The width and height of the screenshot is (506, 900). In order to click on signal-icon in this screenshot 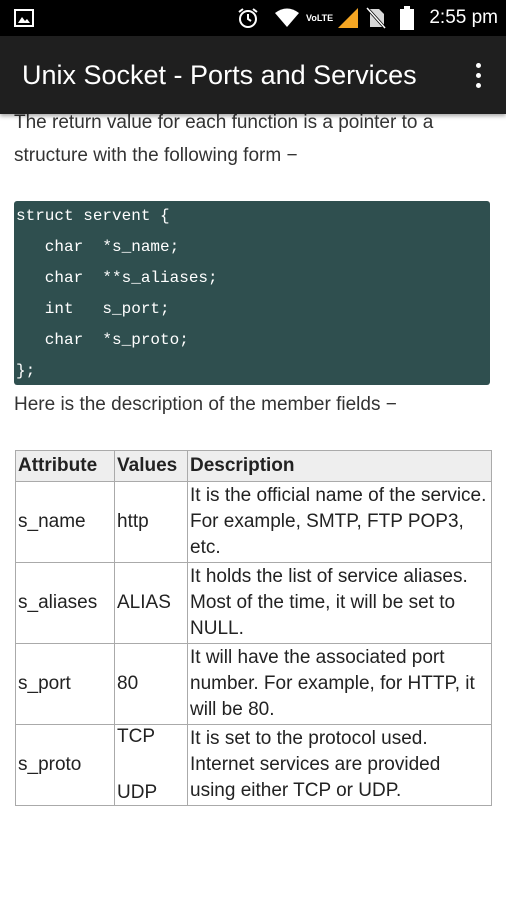, I will do `click(348, 18)`.